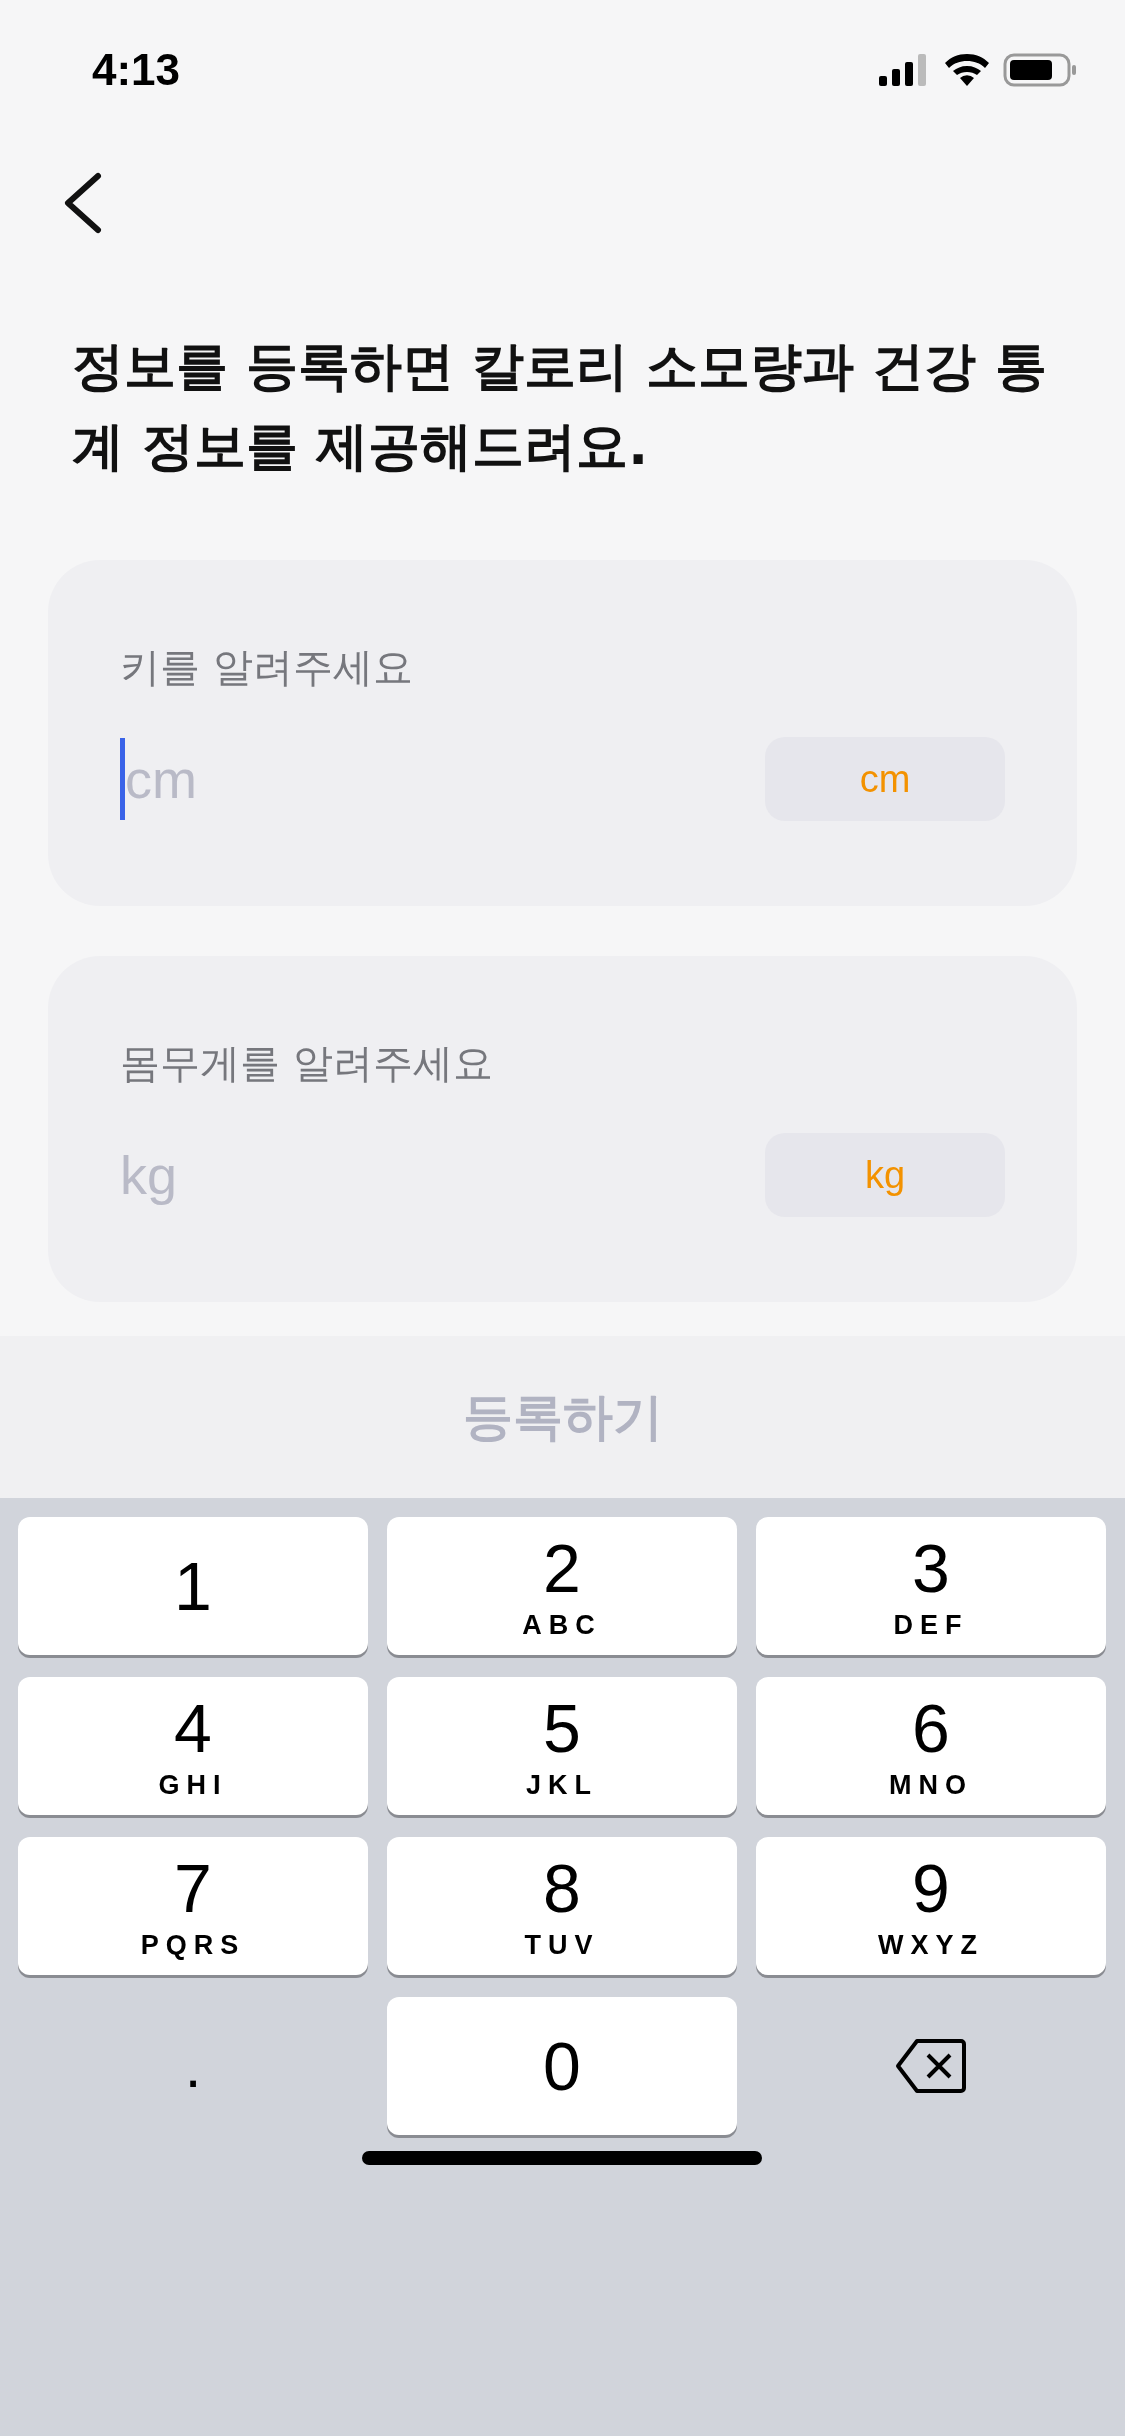 The height and width of the screenshot is (2436, 1125). I want to click on keypad-key: 7 PQRS, so click(193, 1906).